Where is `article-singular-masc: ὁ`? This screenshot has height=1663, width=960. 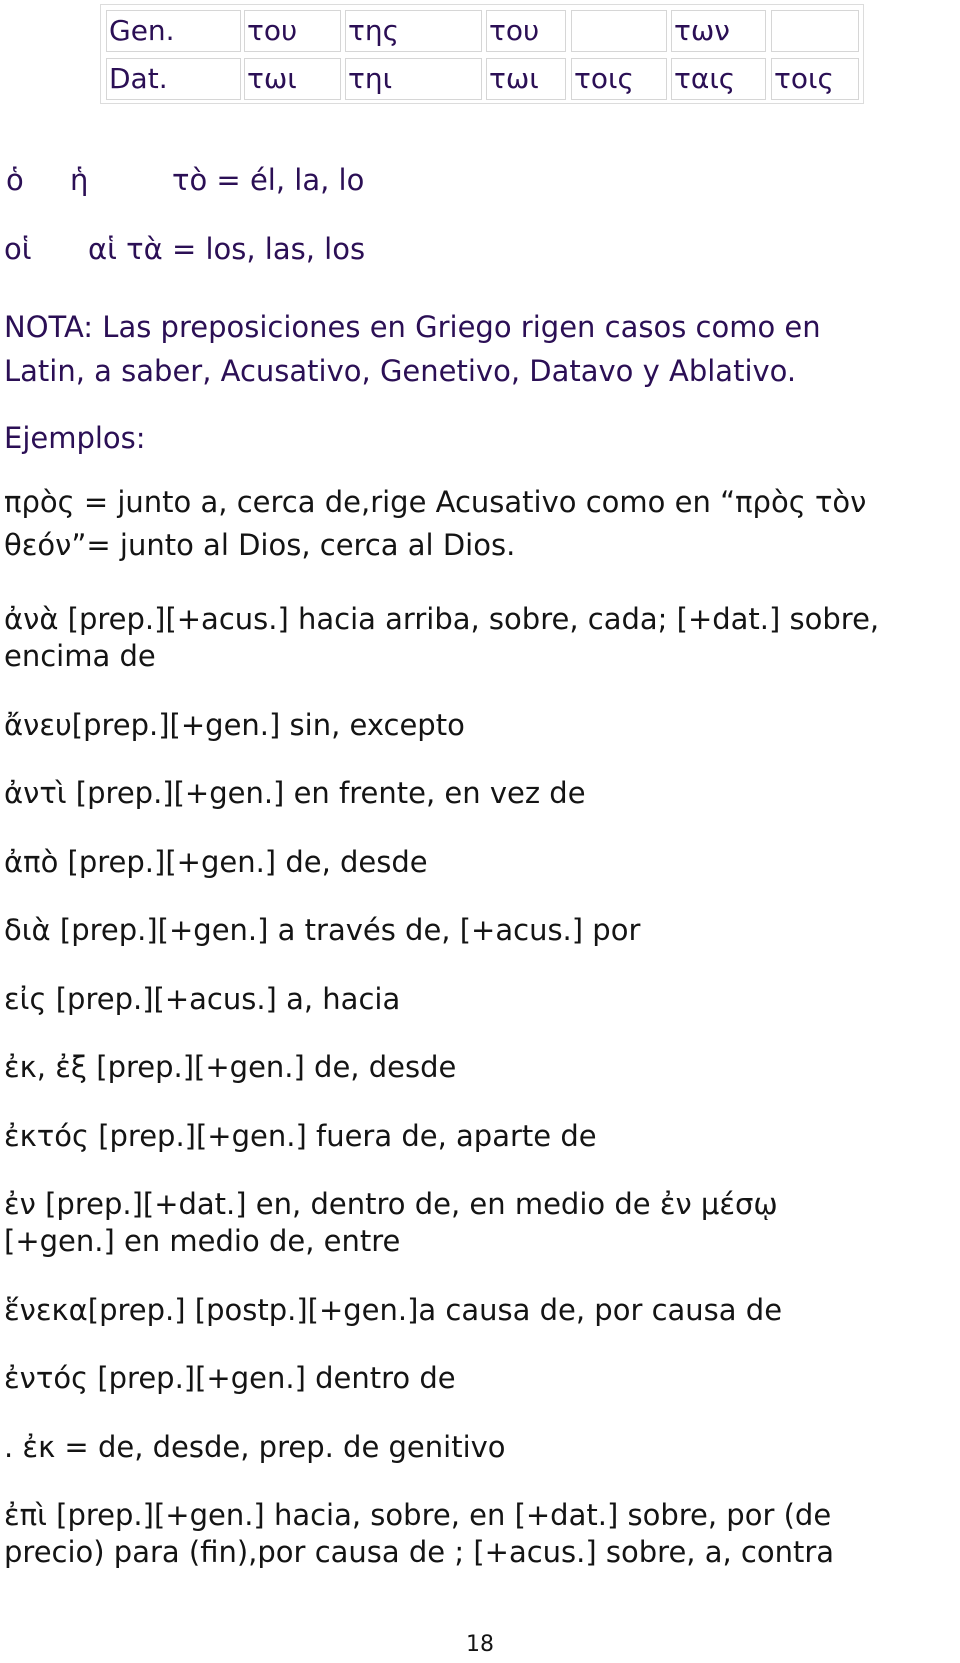
article-singular-masc: ὁ is located at coordinates (15, 180).